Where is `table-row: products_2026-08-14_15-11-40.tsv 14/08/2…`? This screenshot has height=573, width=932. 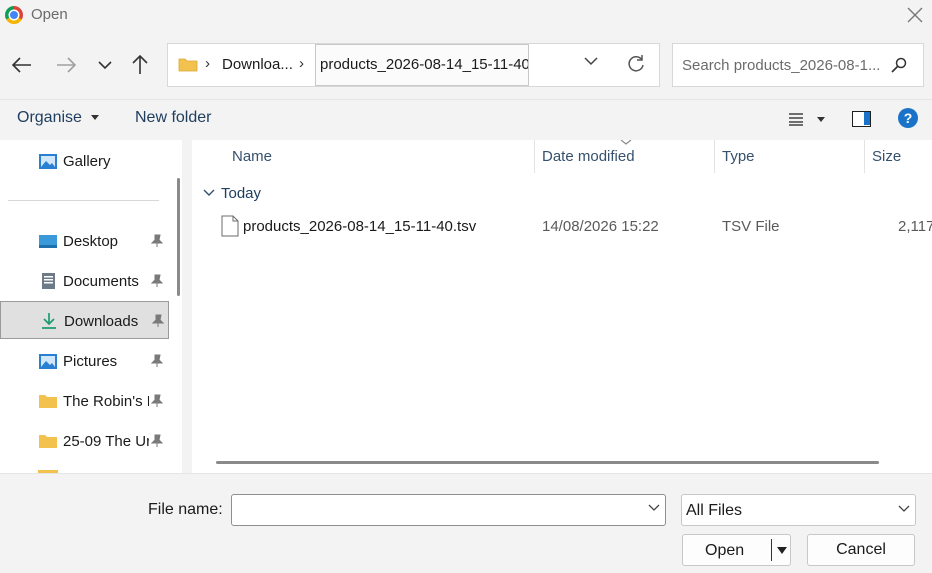
table-row: products_2026-08-14_15-11-40.tsv 14/08/2… is located at coordinates (574, 227).